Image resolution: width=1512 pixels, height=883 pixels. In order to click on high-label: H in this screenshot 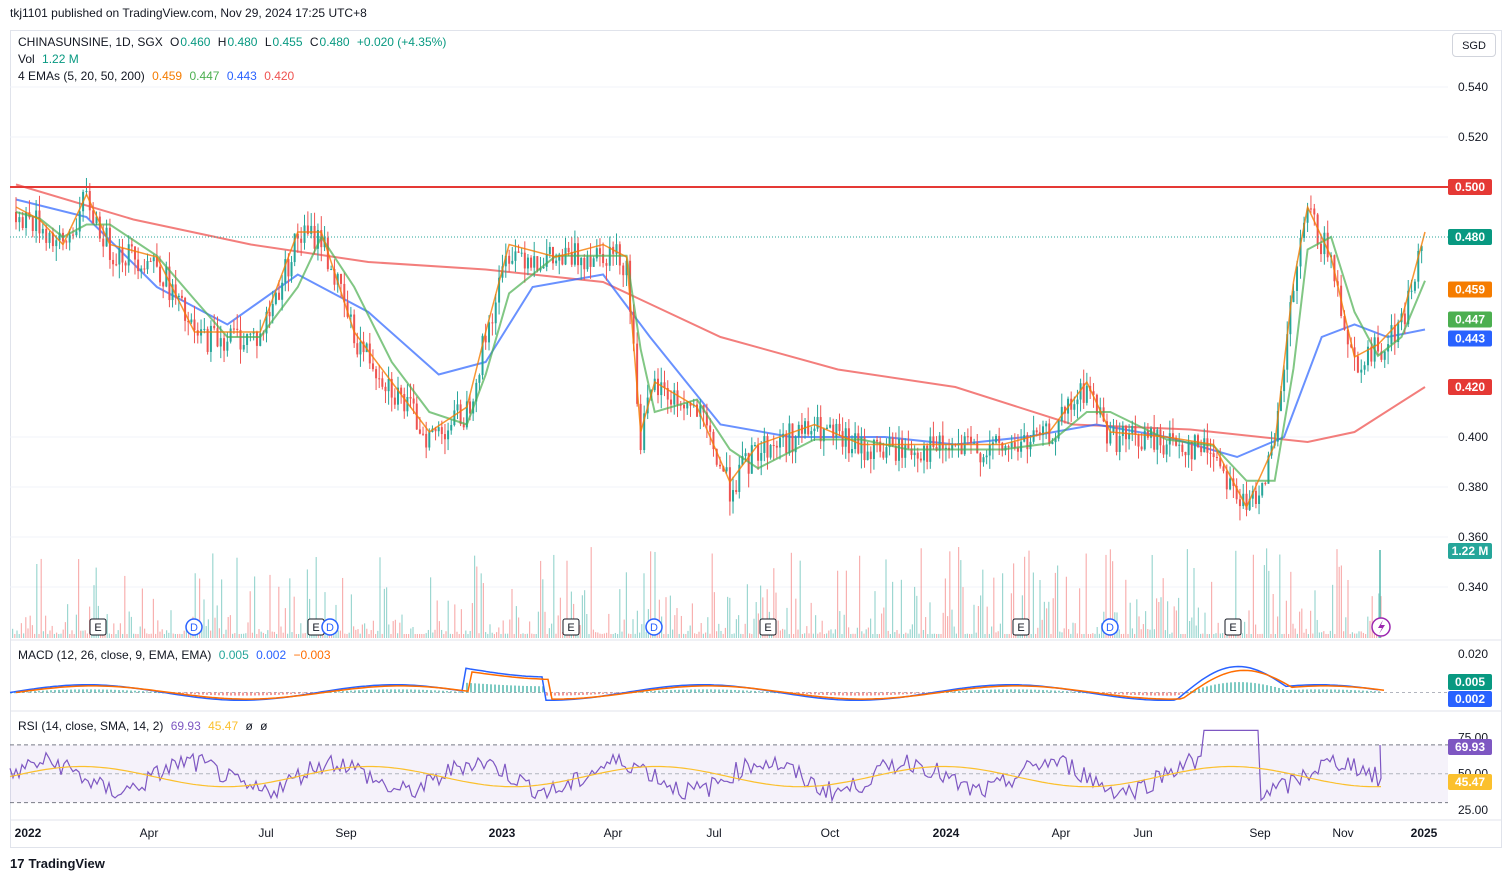, I will do `click(222, 42)`.